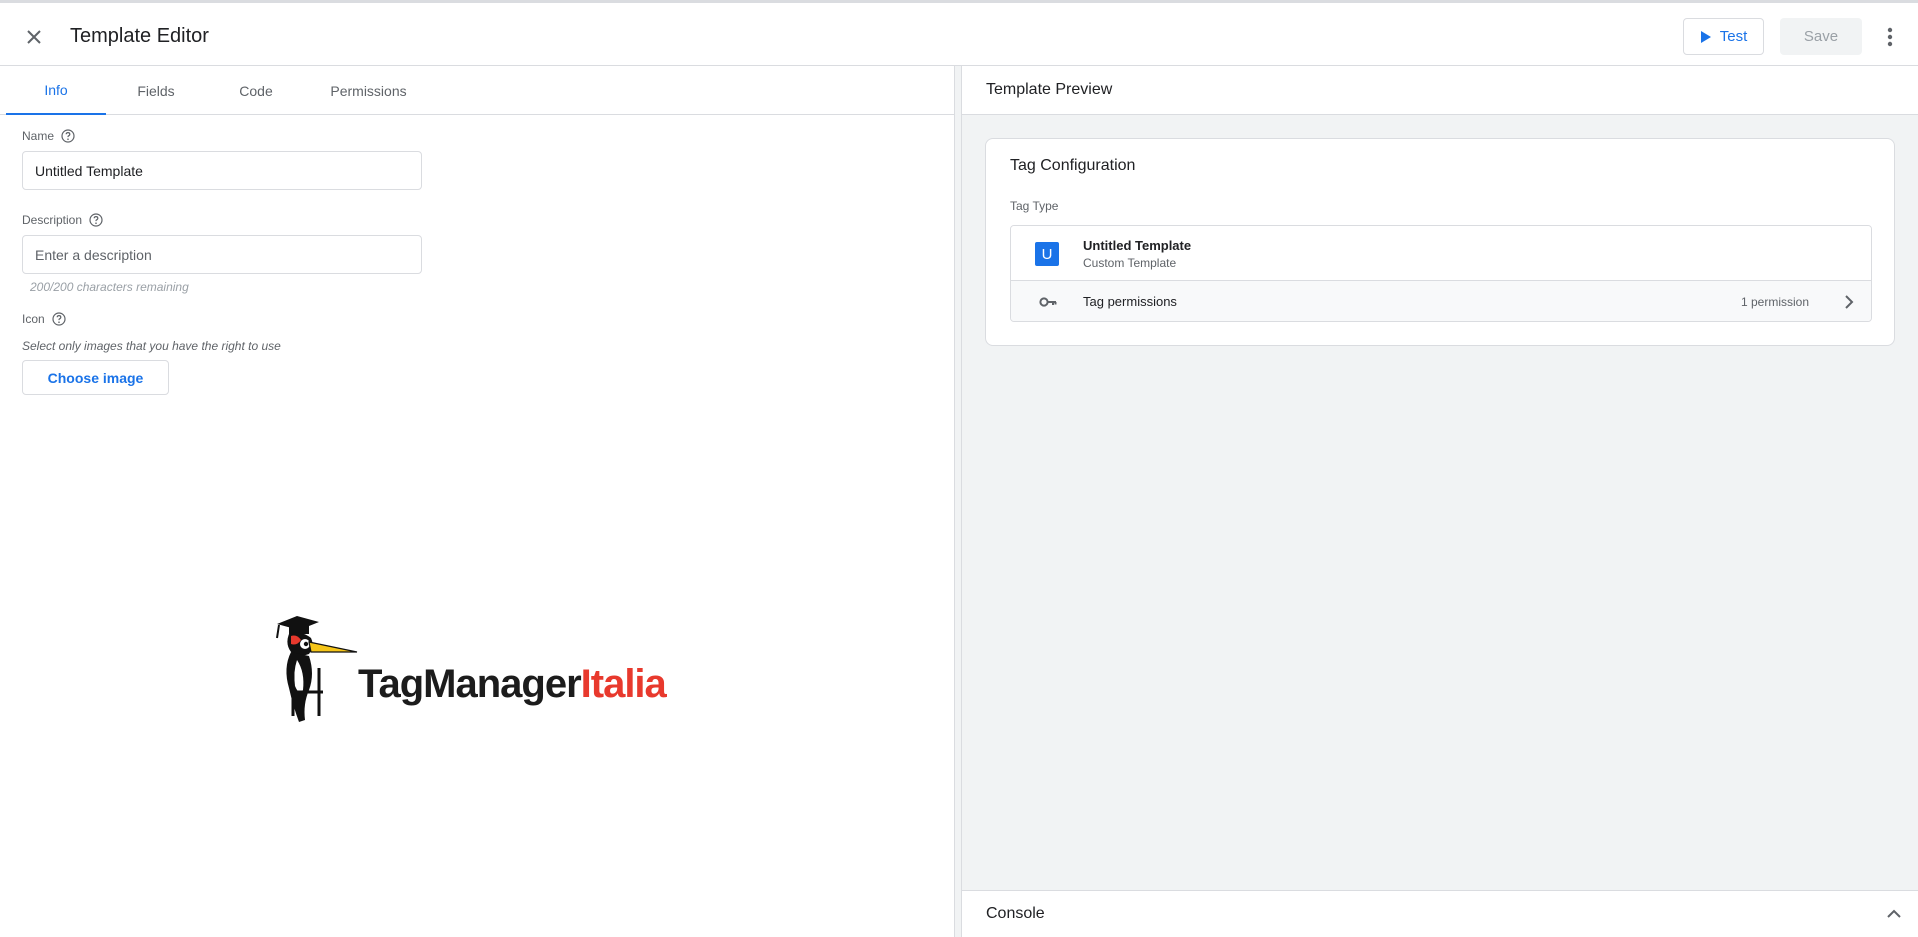  Describe the element at coordinates (222, 170) in the screenshot. I see `name-input: Untitled Template` at that location.